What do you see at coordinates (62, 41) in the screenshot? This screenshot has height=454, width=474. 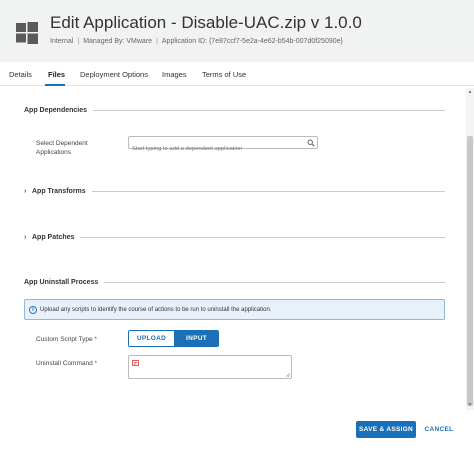 I see `internal-label: Internal` at bounding box center [62, 41].